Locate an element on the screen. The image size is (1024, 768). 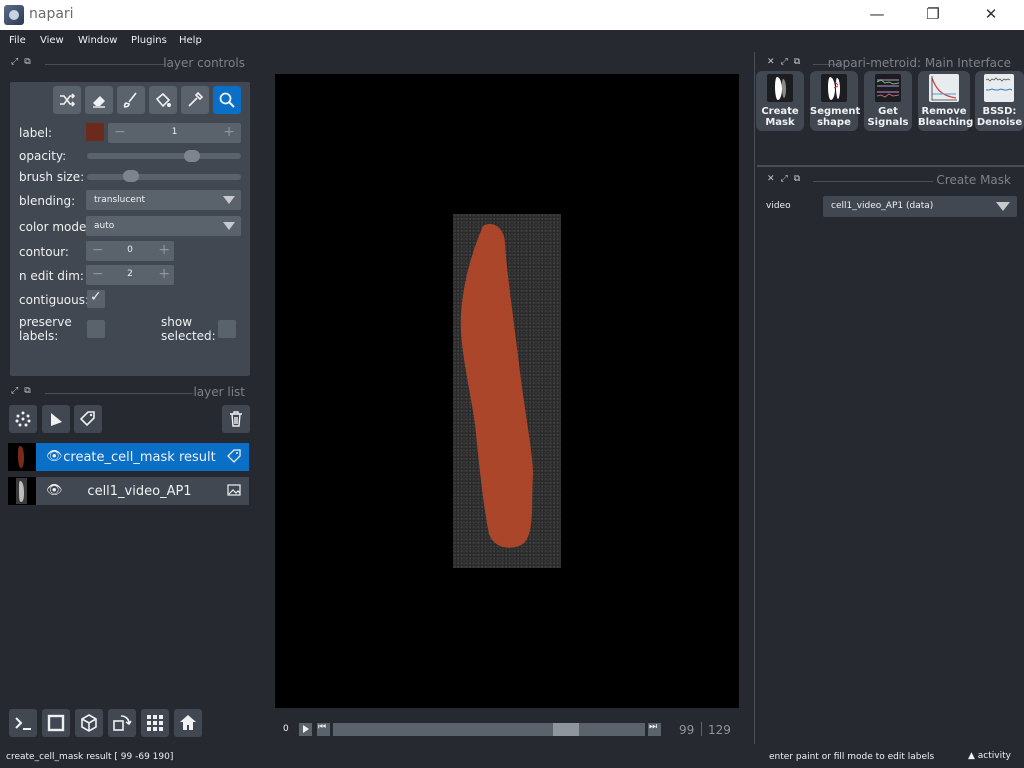
layer-thumbnail is located at coordinates (22, 491).